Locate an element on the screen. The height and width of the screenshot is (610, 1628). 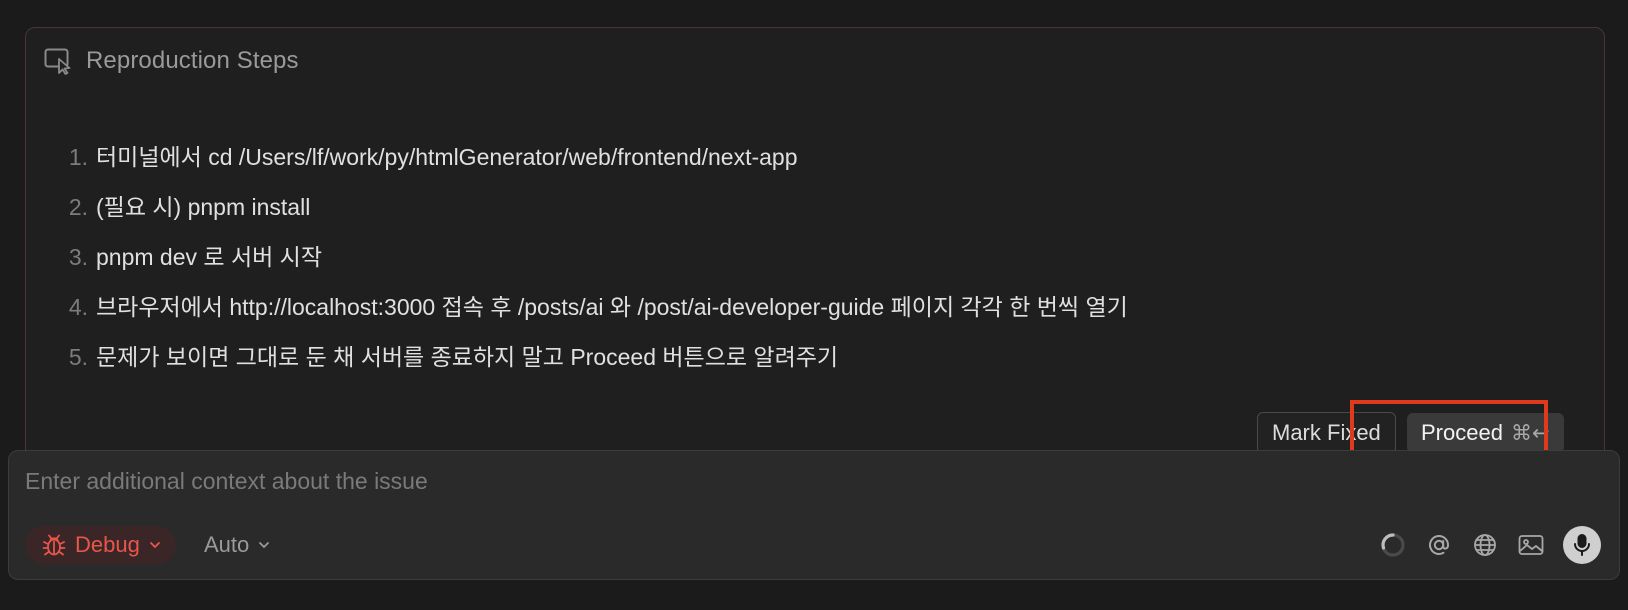
model-selector: Auto is located at coordinates (237, 545).